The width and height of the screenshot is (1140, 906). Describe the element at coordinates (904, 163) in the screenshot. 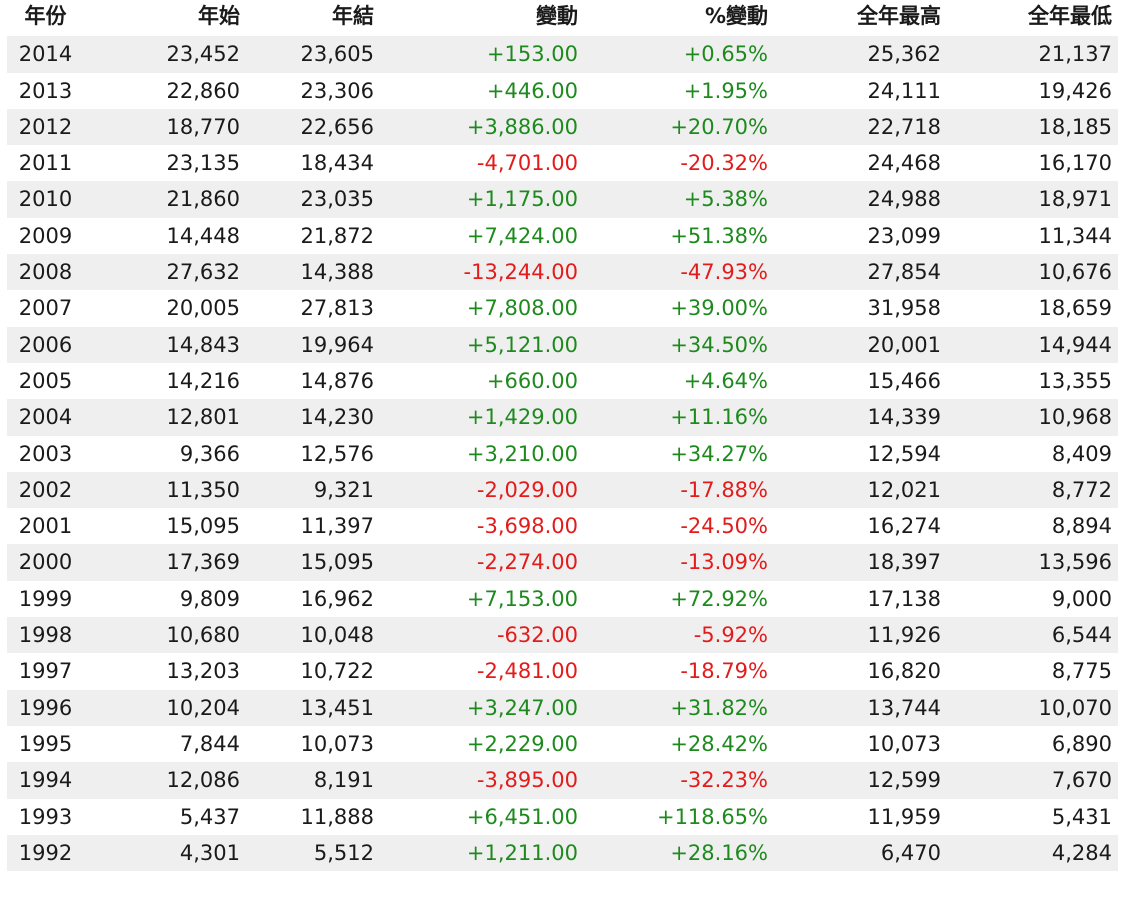

I see `cell-annual-high: 24,468` at that location.